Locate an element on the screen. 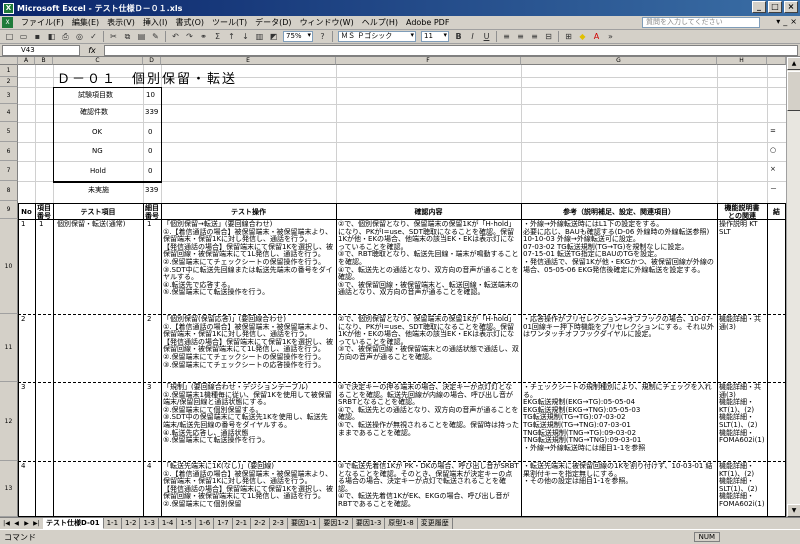 The image size is (800, 544). drawing-icon: ◩ is located at coordinates (273, 37).